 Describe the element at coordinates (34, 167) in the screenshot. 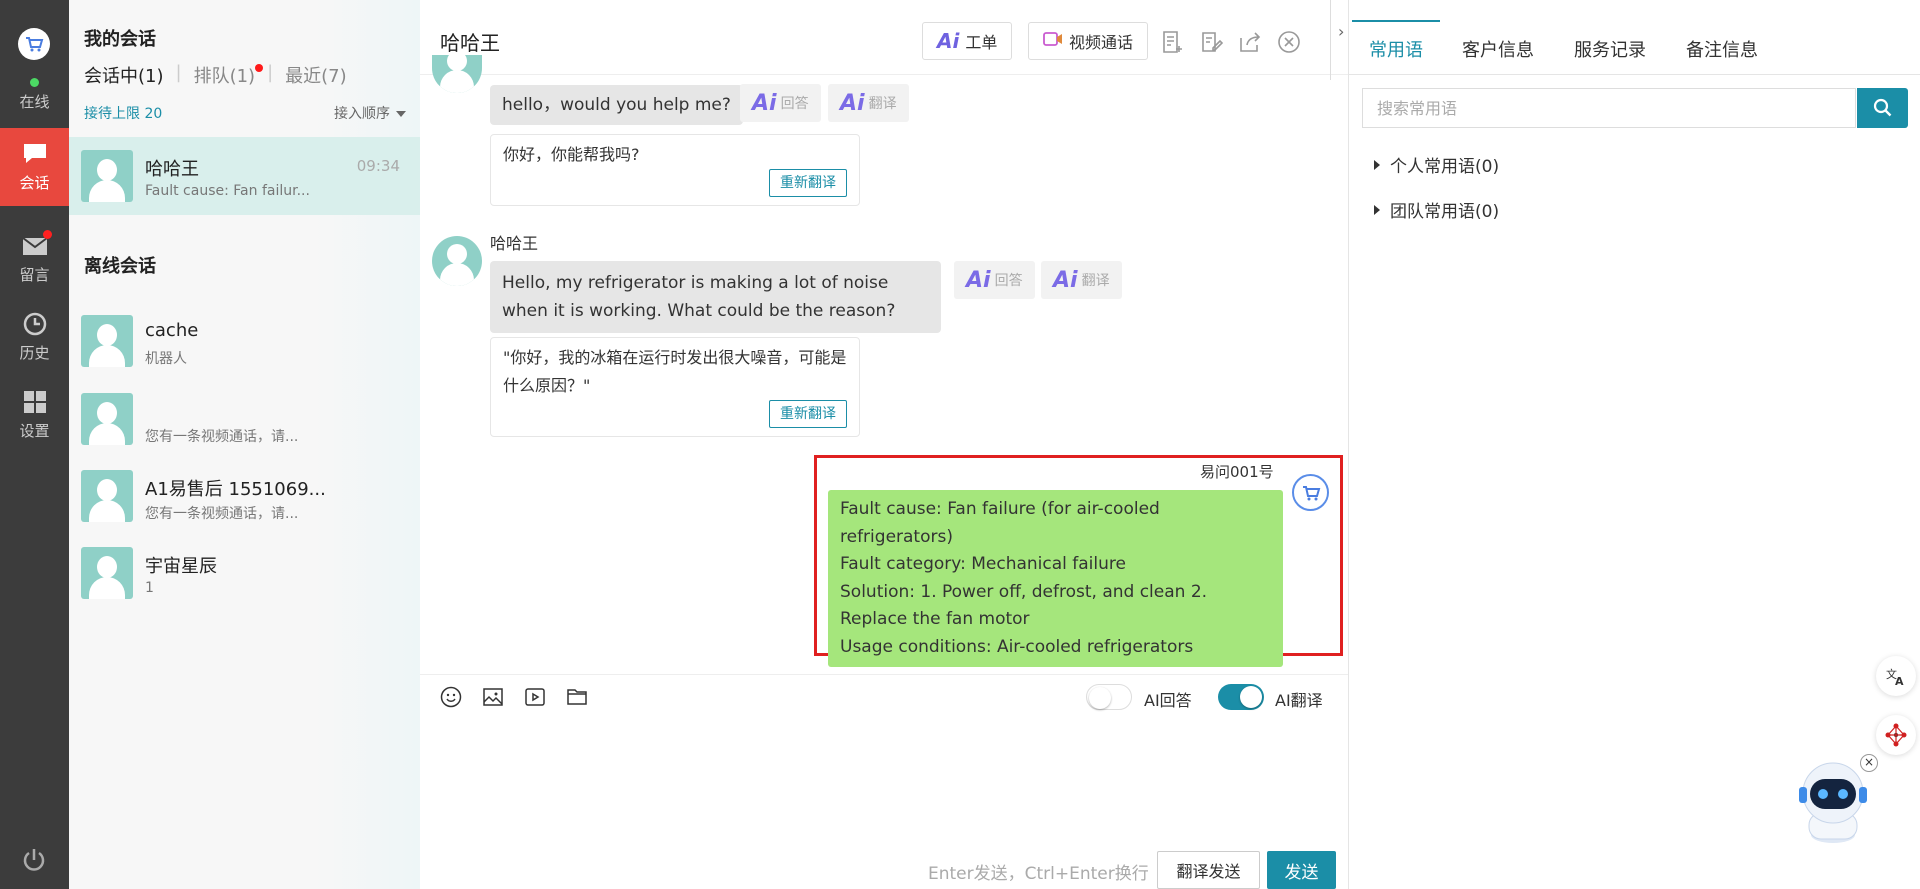

I see `nav-item-chat: 会话` at that location.